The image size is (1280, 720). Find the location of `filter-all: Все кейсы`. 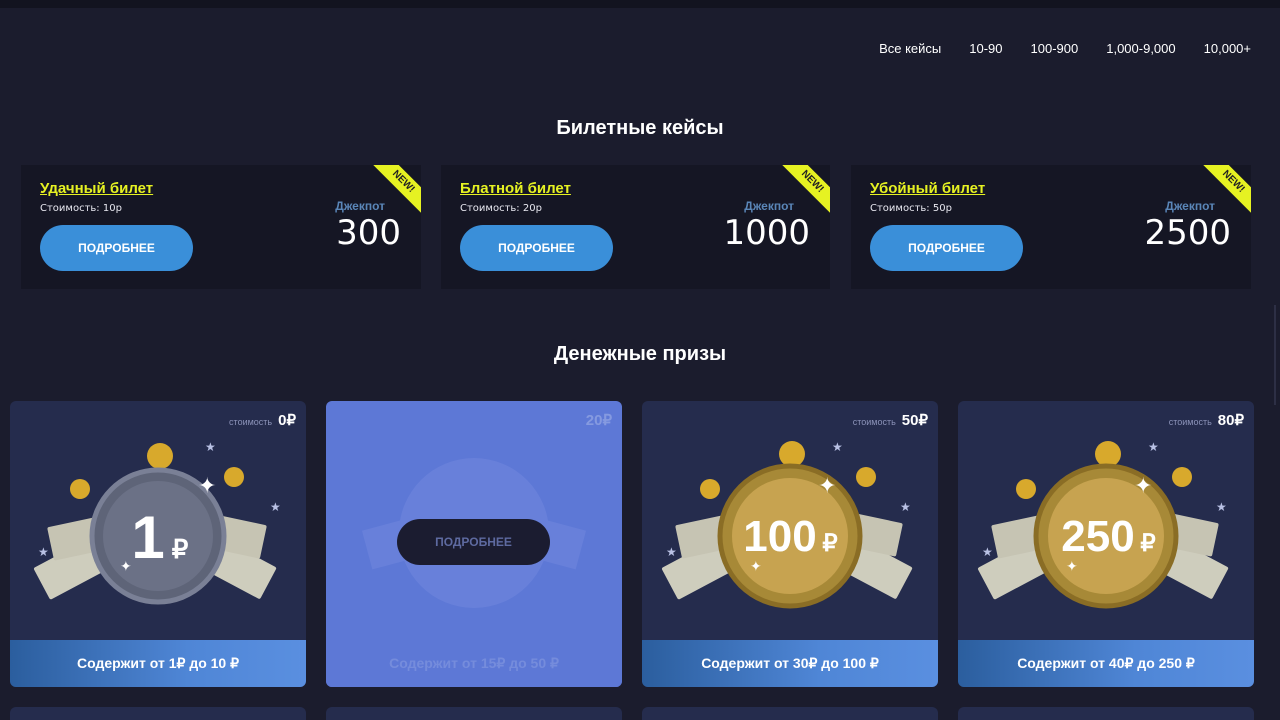

filter-all: Все кейсы is located at coordinates (910, 48).